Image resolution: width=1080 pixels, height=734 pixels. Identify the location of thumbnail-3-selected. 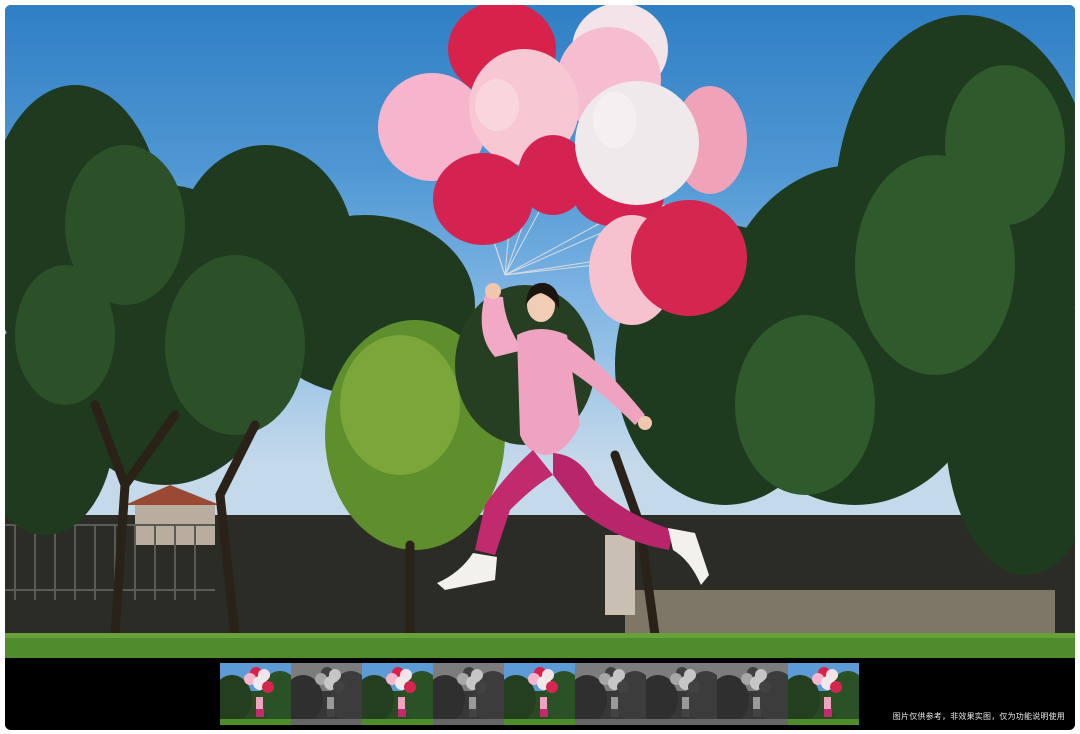
(397, 694).